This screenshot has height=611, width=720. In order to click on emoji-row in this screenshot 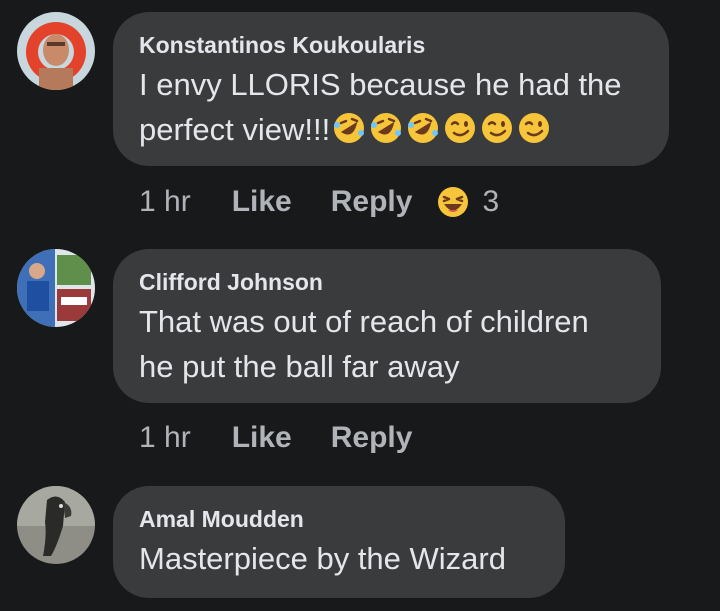, I will do `click(441, 128)`.